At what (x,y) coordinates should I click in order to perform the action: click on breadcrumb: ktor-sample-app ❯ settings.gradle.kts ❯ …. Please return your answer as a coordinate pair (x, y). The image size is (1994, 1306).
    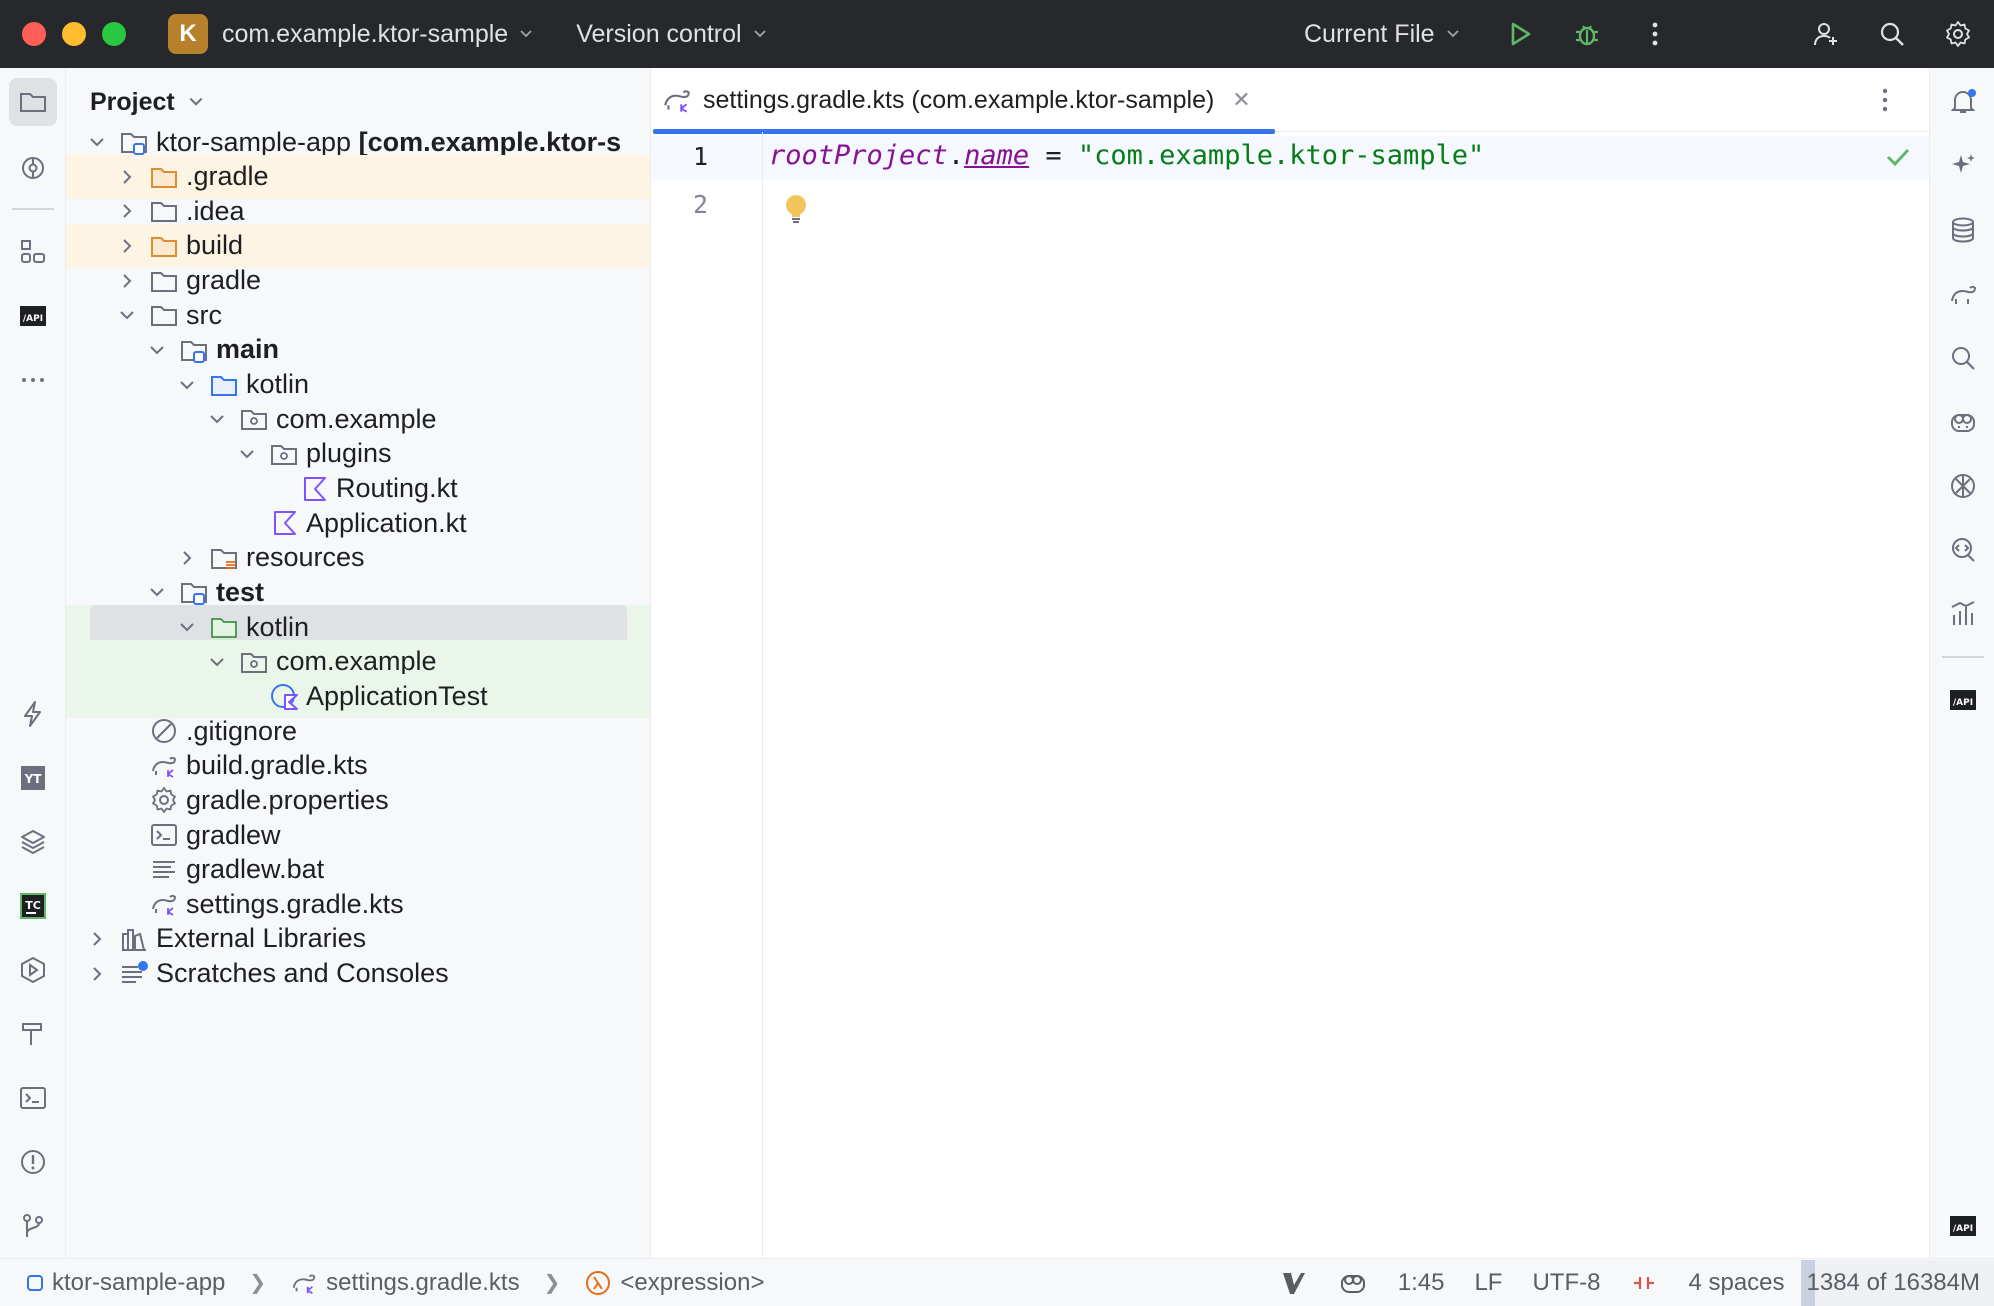
    Looking at the image, I should click on (395, 1283).